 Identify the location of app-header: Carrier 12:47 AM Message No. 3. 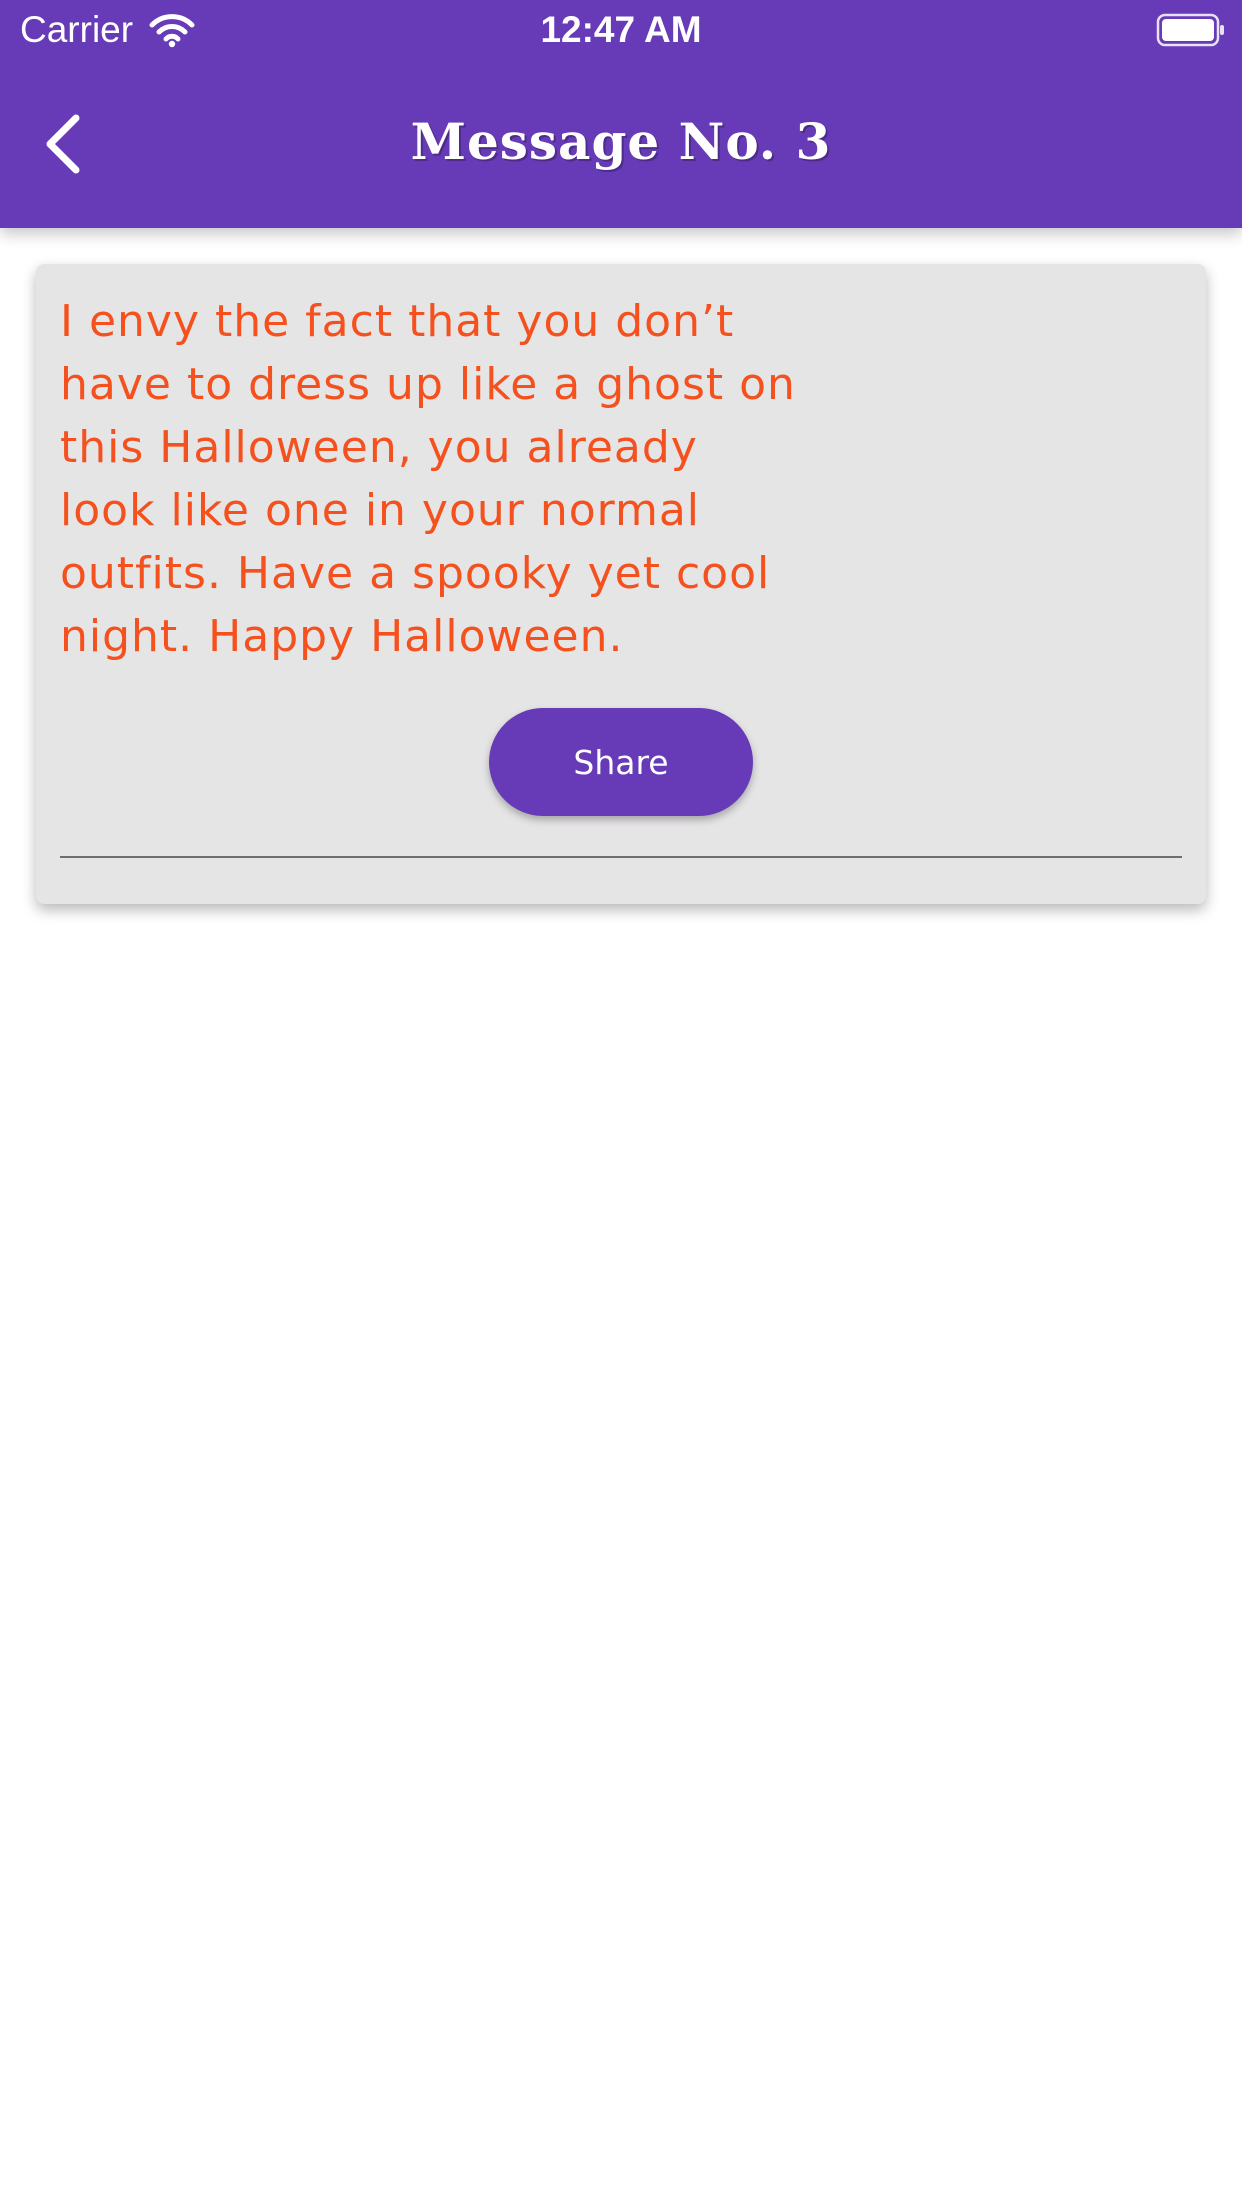
(621, 114).